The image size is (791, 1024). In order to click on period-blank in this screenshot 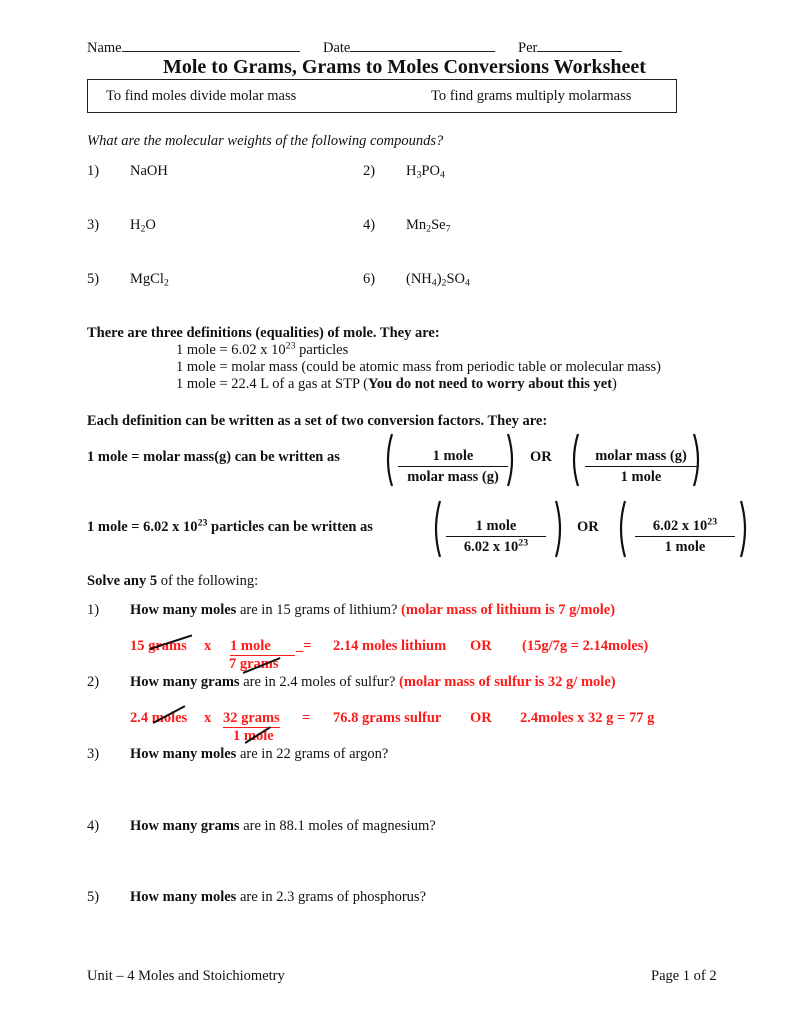, I will do `click(580, 45)`.